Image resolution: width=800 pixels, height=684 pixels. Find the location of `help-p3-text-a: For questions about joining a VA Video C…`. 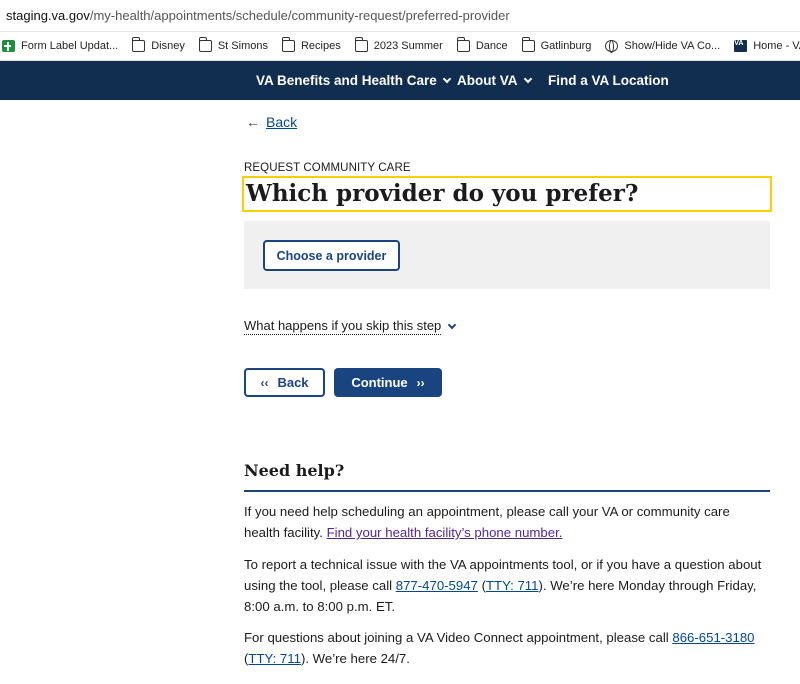

help-p3-text-a: For questions about joining a VA Video C… is located at coordinates (458, 637).